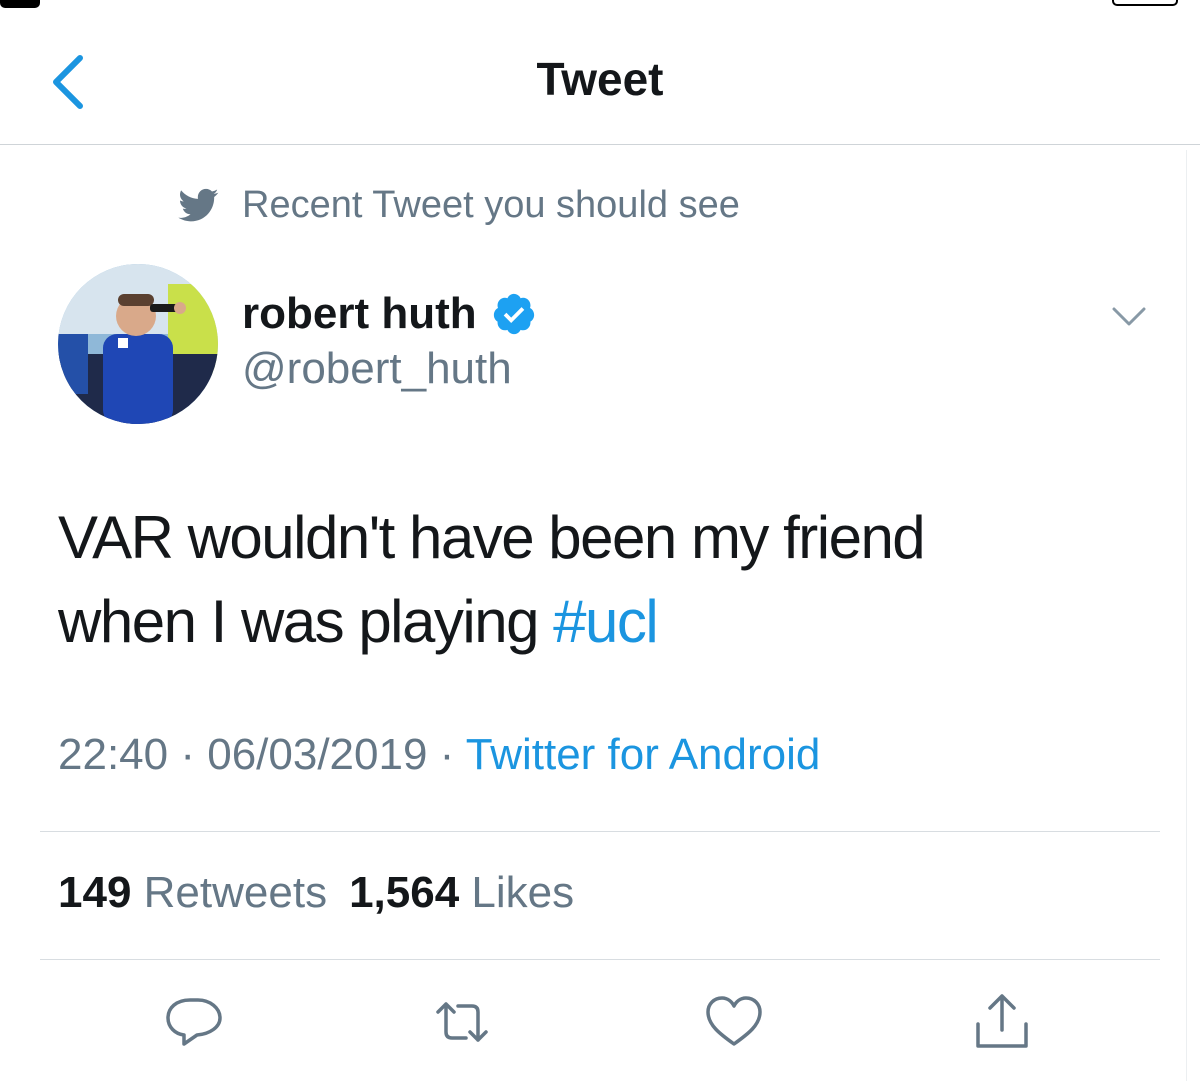 This screenshot has height=1081, width=1200. I want to click on retweets-stat: 149 Retweets, so click(192, 892).